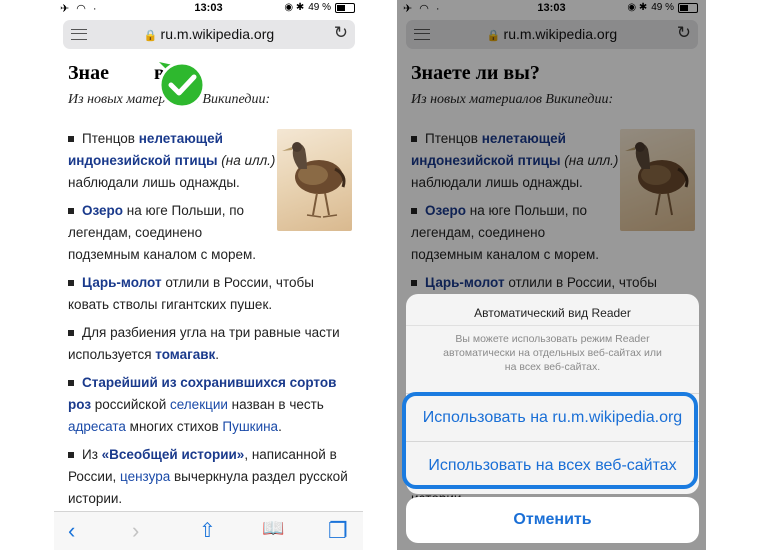 This screenshot has height=550, width=760. Describe the element at coordinates (290, 454) in the screenshot. I see `item-text: , написанной в` at that location.